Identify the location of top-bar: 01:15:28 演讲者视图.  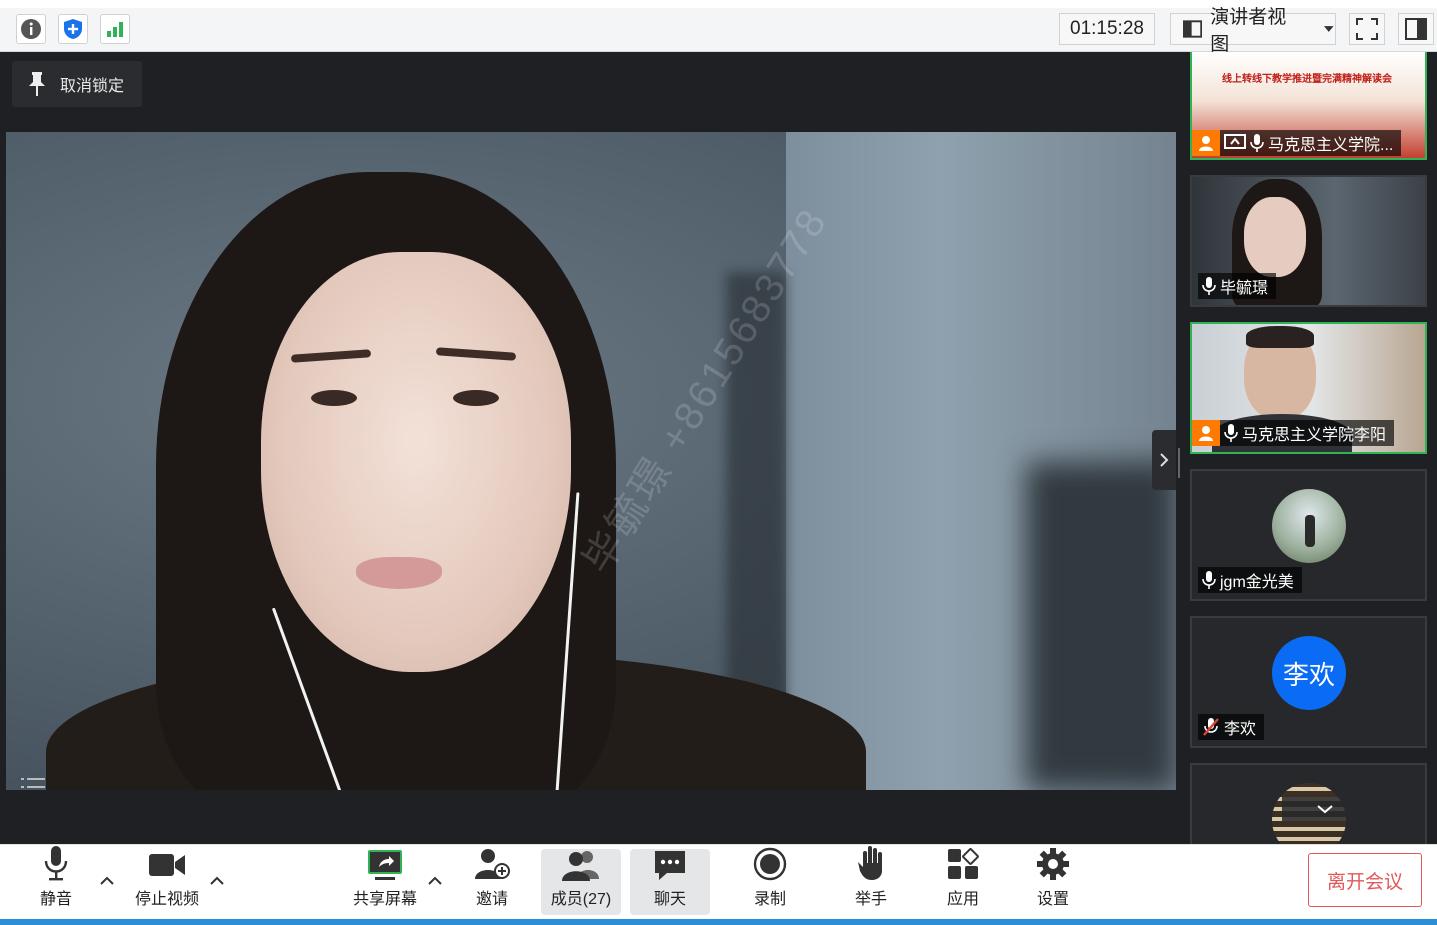
(718, 27).